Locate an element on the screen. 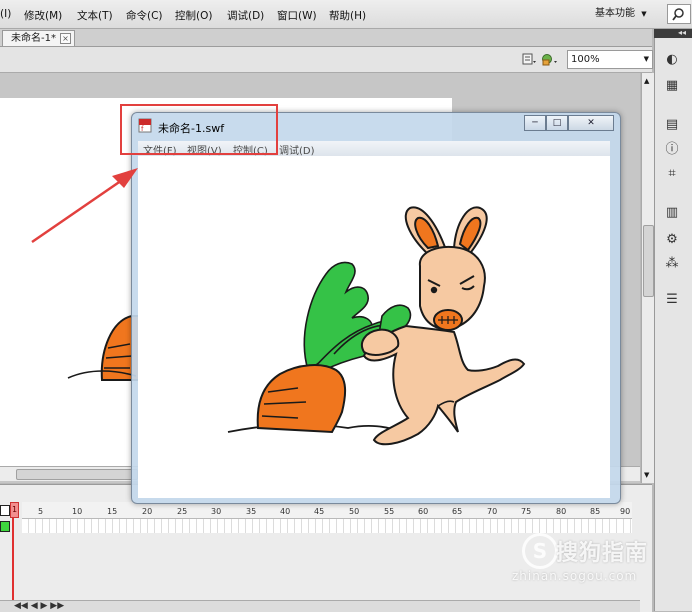 Image resolution: width=692 pixels, height=612 pixels. close-icon: × is located at coordinates (65, 38).